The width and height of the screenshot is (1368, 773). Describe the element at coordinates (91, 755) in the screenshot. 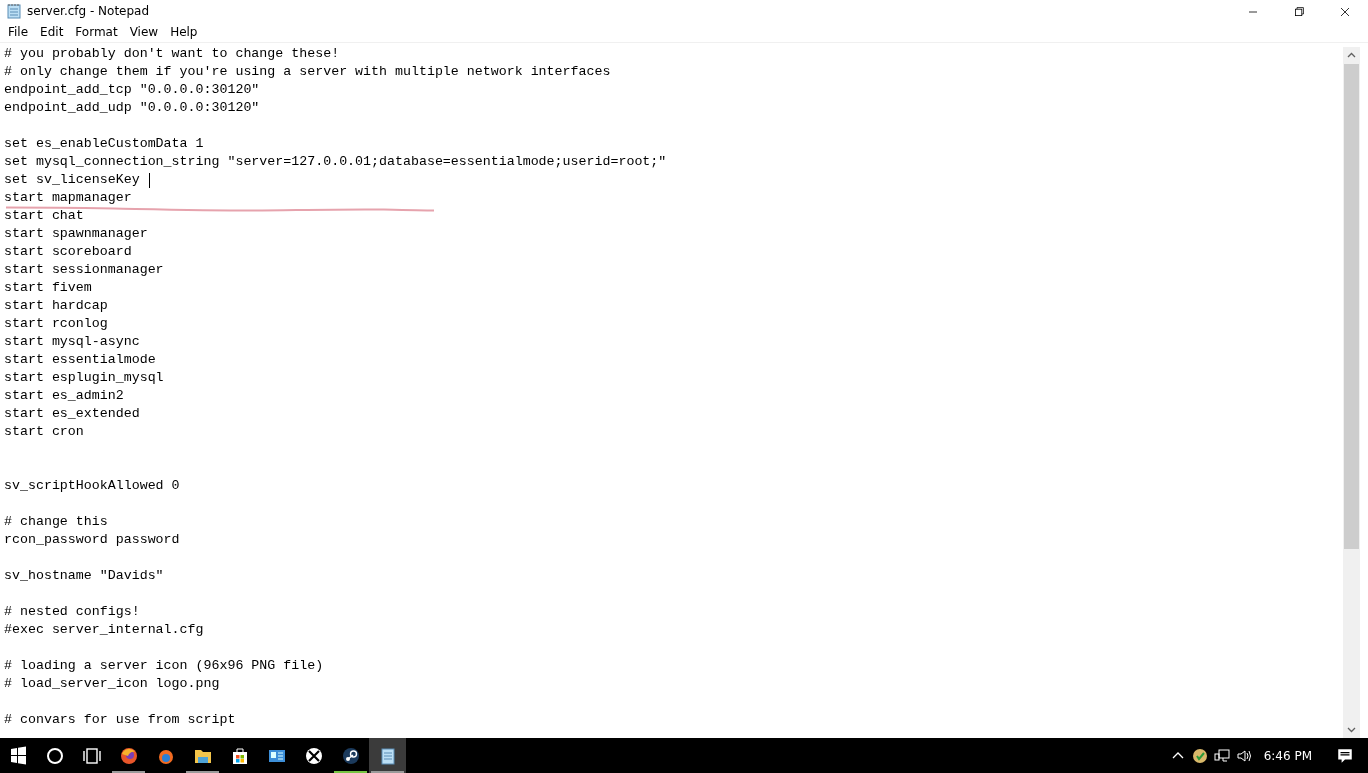

I see `task-view-icon` at that location.